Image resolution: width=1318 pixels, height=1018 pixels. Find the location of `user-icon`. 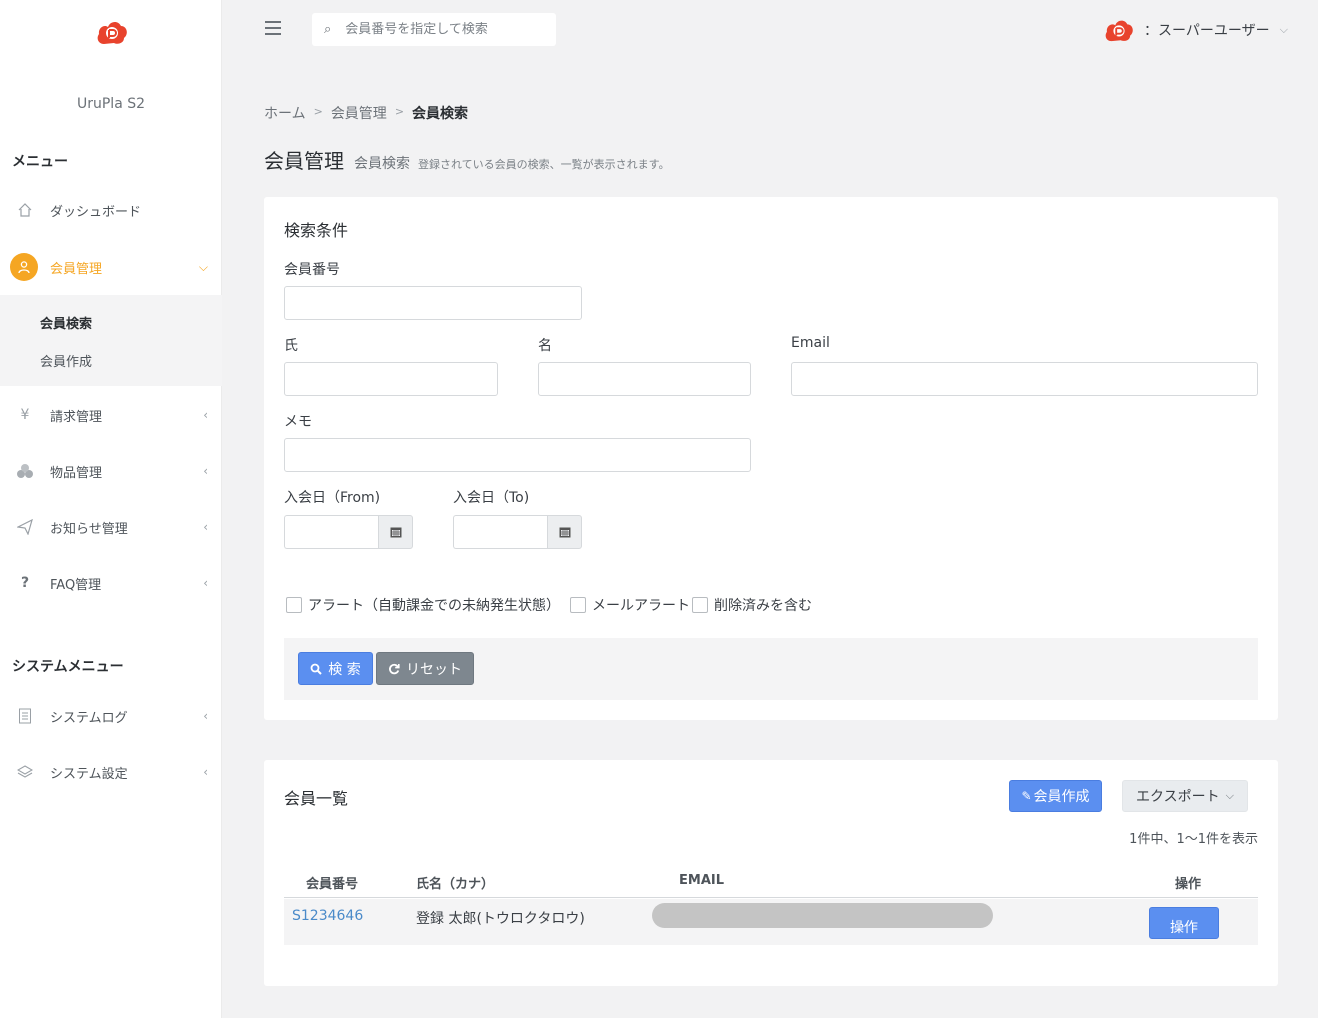

user-icon is located at coordinates (24, 267).